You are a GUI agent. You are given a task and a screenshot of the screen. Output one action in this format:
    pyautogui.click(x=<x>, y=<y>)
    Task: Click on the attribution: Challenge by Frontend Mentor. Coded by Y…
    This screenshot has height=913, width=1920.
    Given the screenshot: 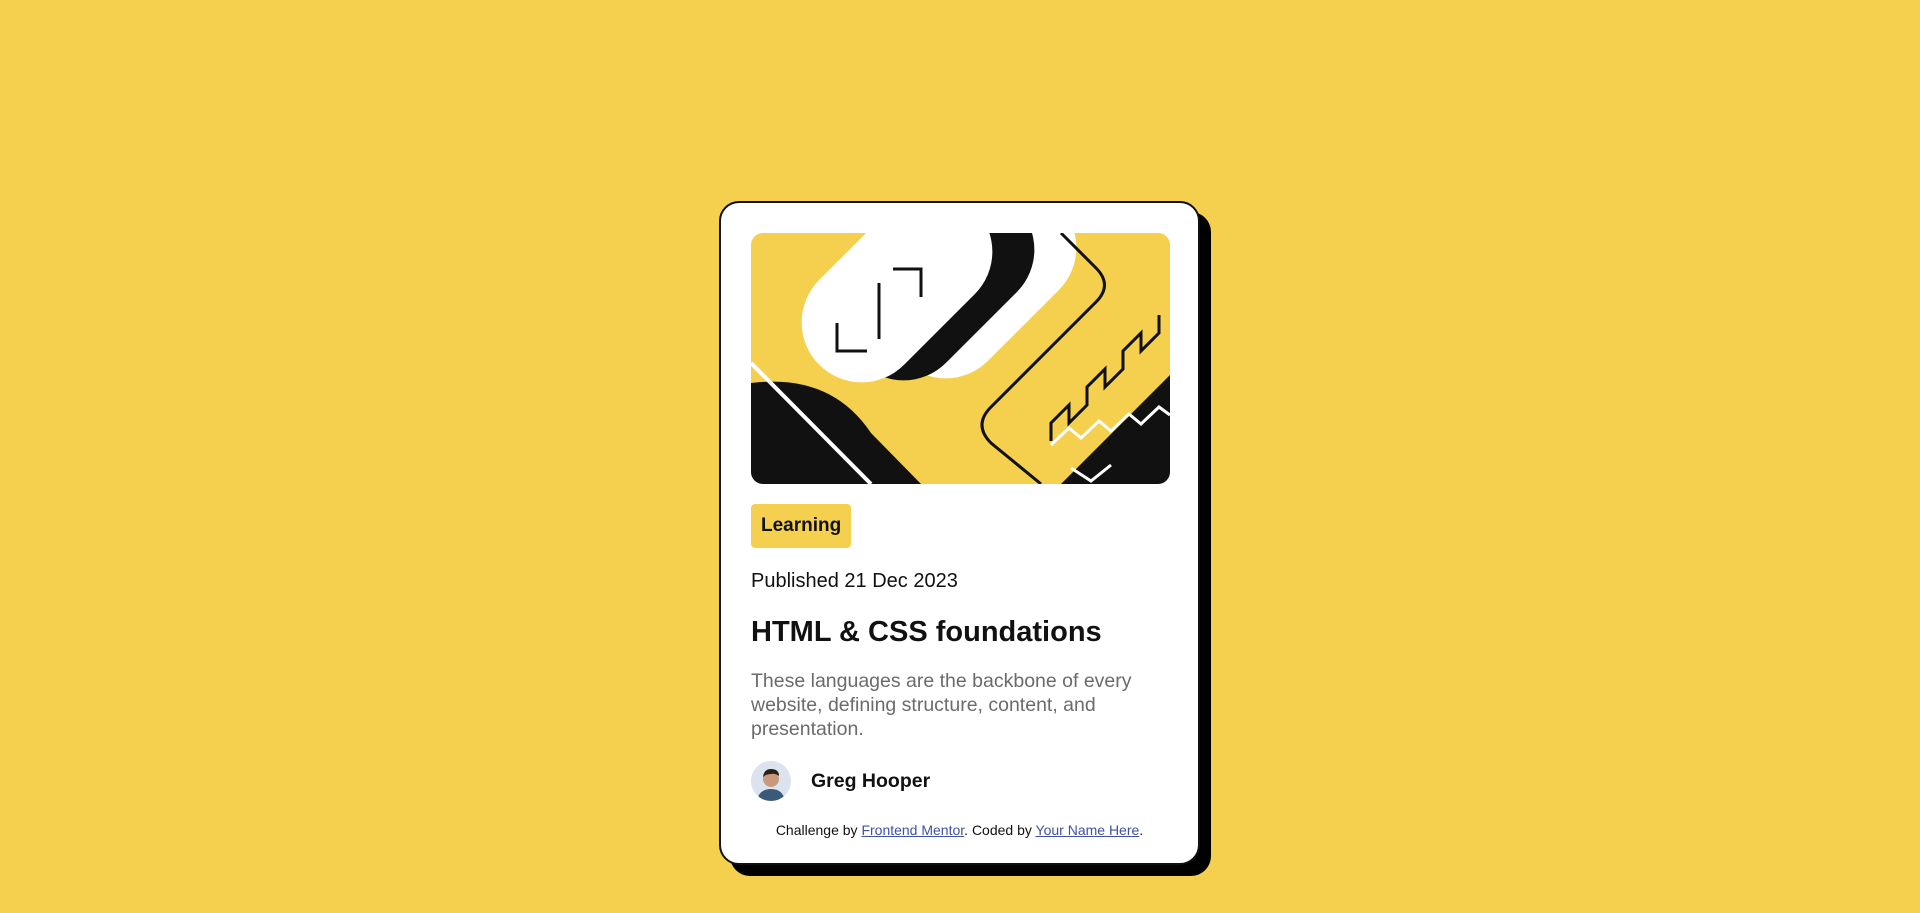 What is the action you would take?
    pyautogui.click(x=959, y=830)
    